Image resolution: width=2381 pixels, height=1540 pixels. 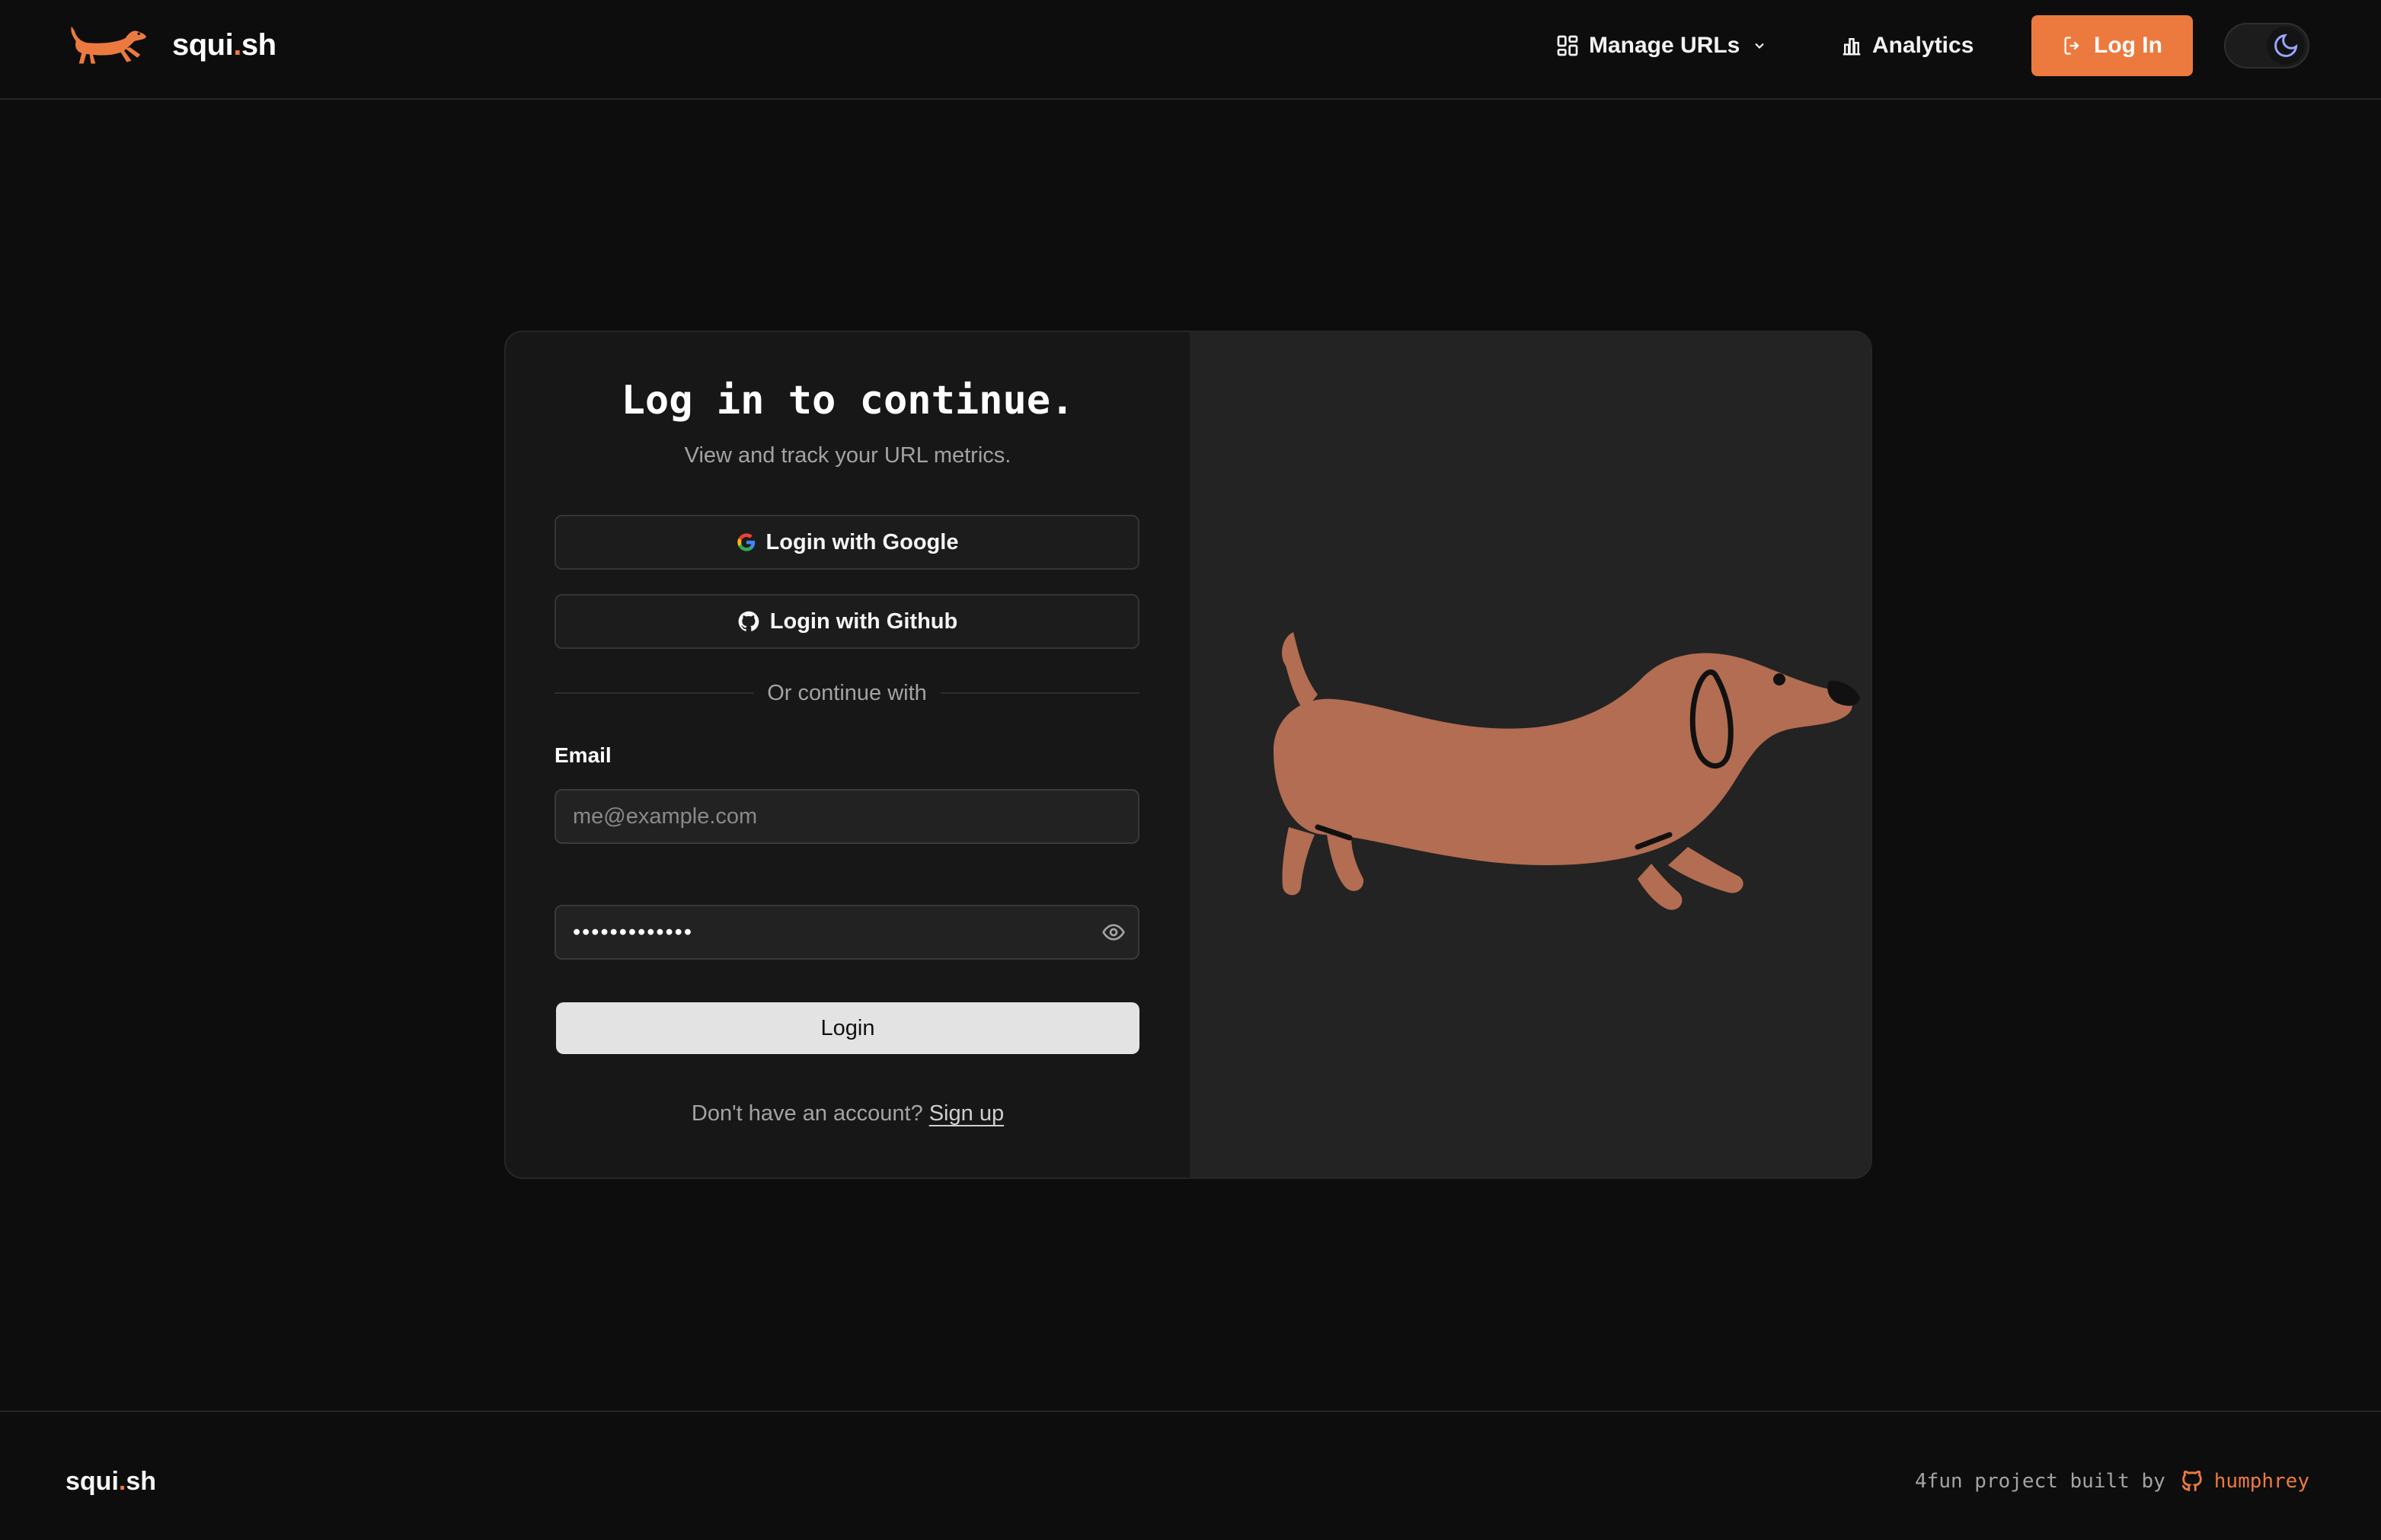 I want to click on footer-credit: 4fun project built by humphrey, so click(x=2112, y=1481).